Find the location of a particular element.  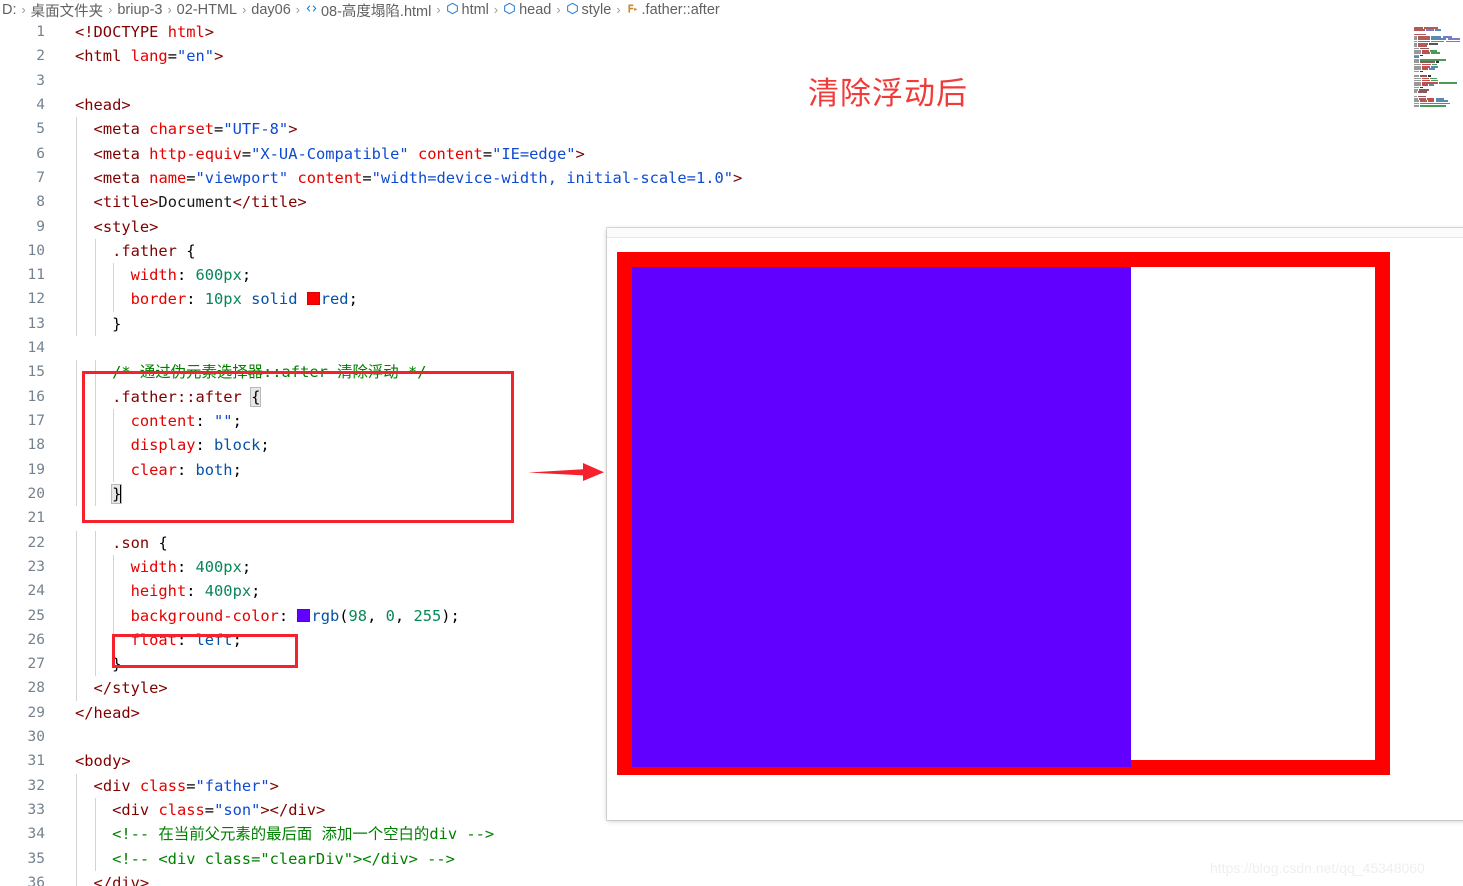

page-title-annotation: 清除浮动后 is located at coordinates (888, 93).